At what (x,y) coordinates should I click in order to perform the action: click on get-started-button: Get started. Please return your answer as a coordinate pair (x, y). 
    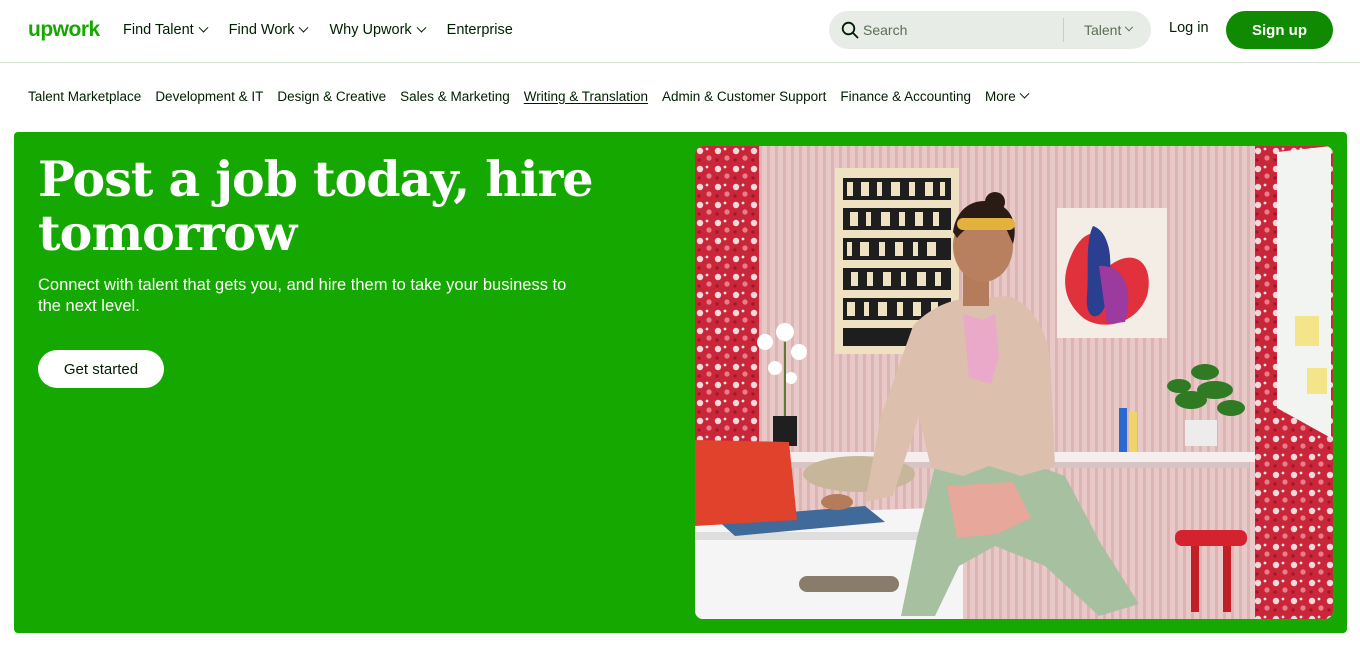
    Looking at the image, I should click on (101, 369).